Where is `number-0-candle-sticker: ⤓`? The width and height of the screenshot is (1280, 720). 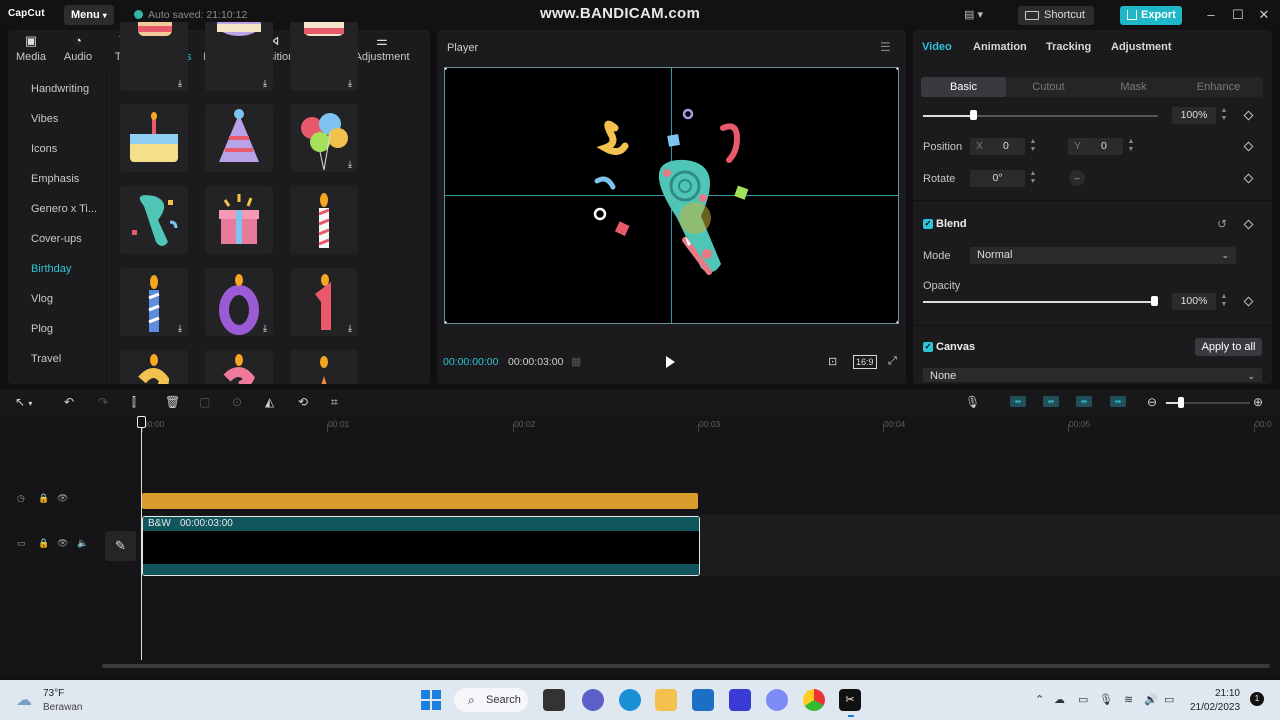 number-0-candle-sticker: ⤓ is located at coordinates (239, 302).